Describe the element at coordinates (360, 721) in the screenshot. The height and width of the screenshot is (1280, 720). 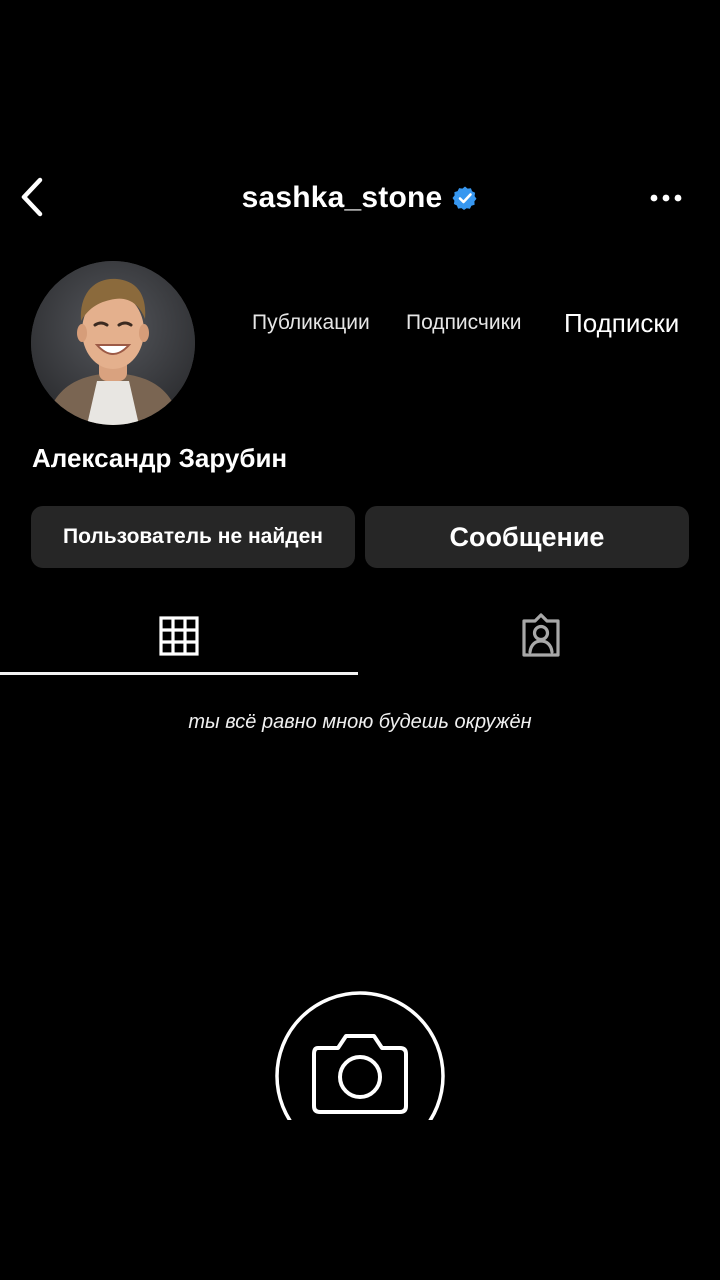
I see `profile-bio: ты всё равно мною будешь окружён` at that location.